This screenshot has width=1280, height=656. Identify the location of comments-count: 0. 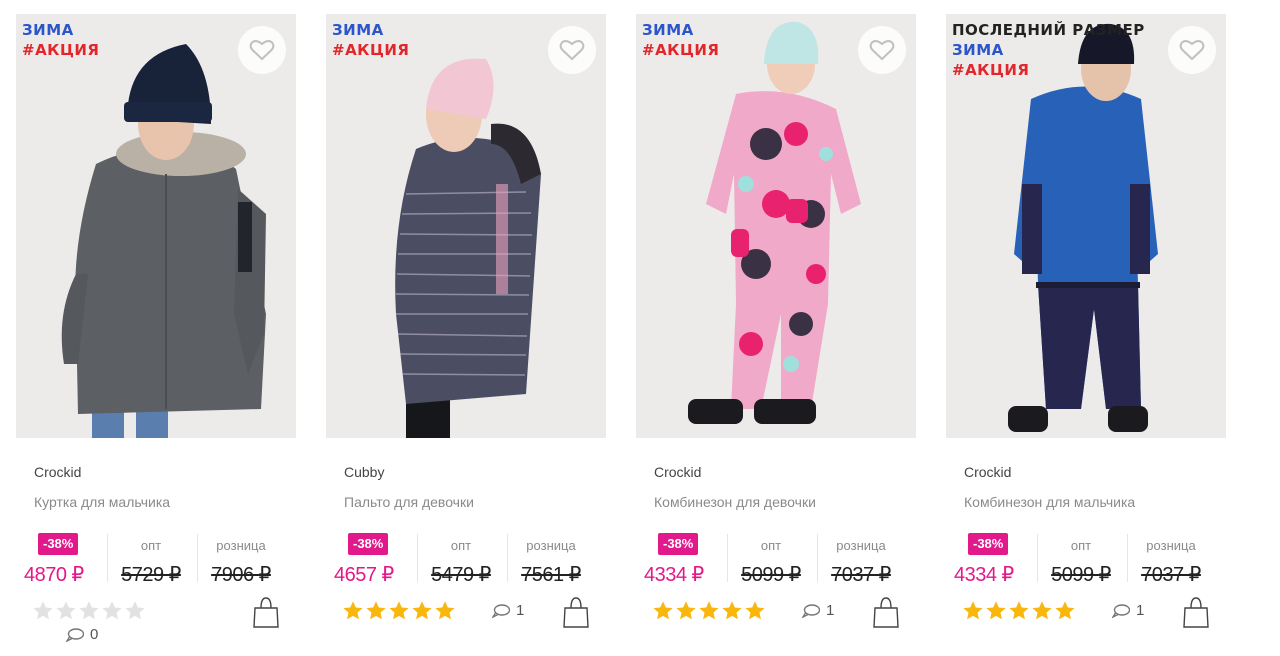
(82, 634).